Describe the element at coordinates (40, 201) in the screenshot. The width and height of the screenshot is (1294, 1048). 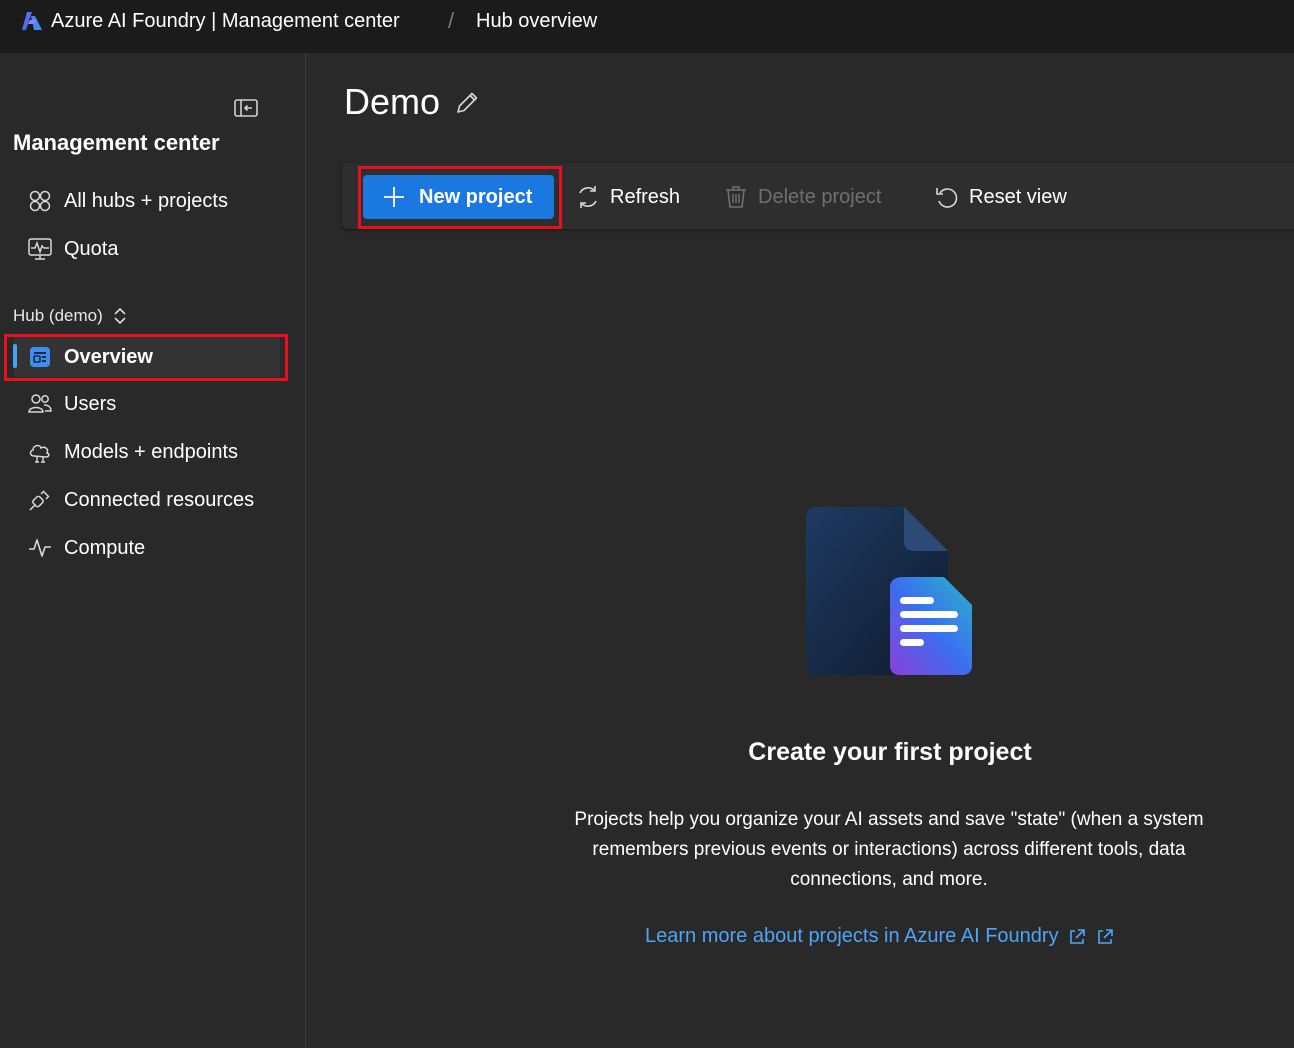
I see `grid-icon` at that location.